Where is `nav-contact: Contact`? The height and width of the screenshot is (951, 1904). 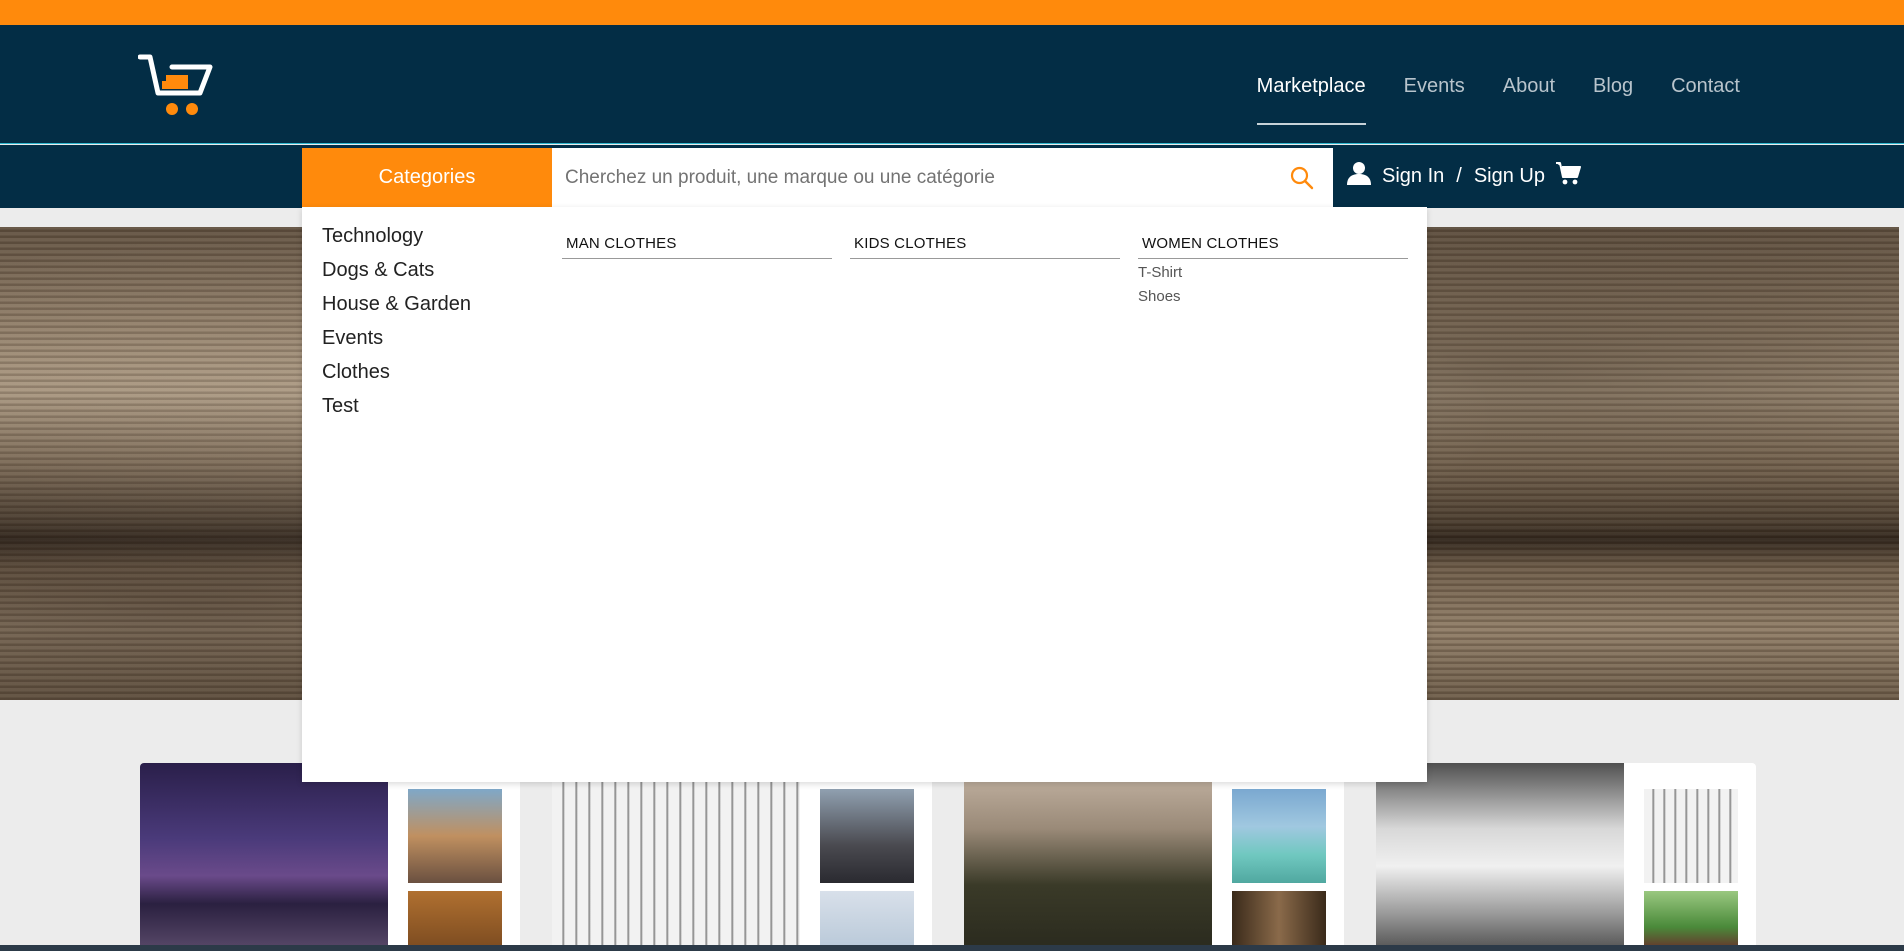
nav-contact: Contact is located at coordinates (1705, 100).